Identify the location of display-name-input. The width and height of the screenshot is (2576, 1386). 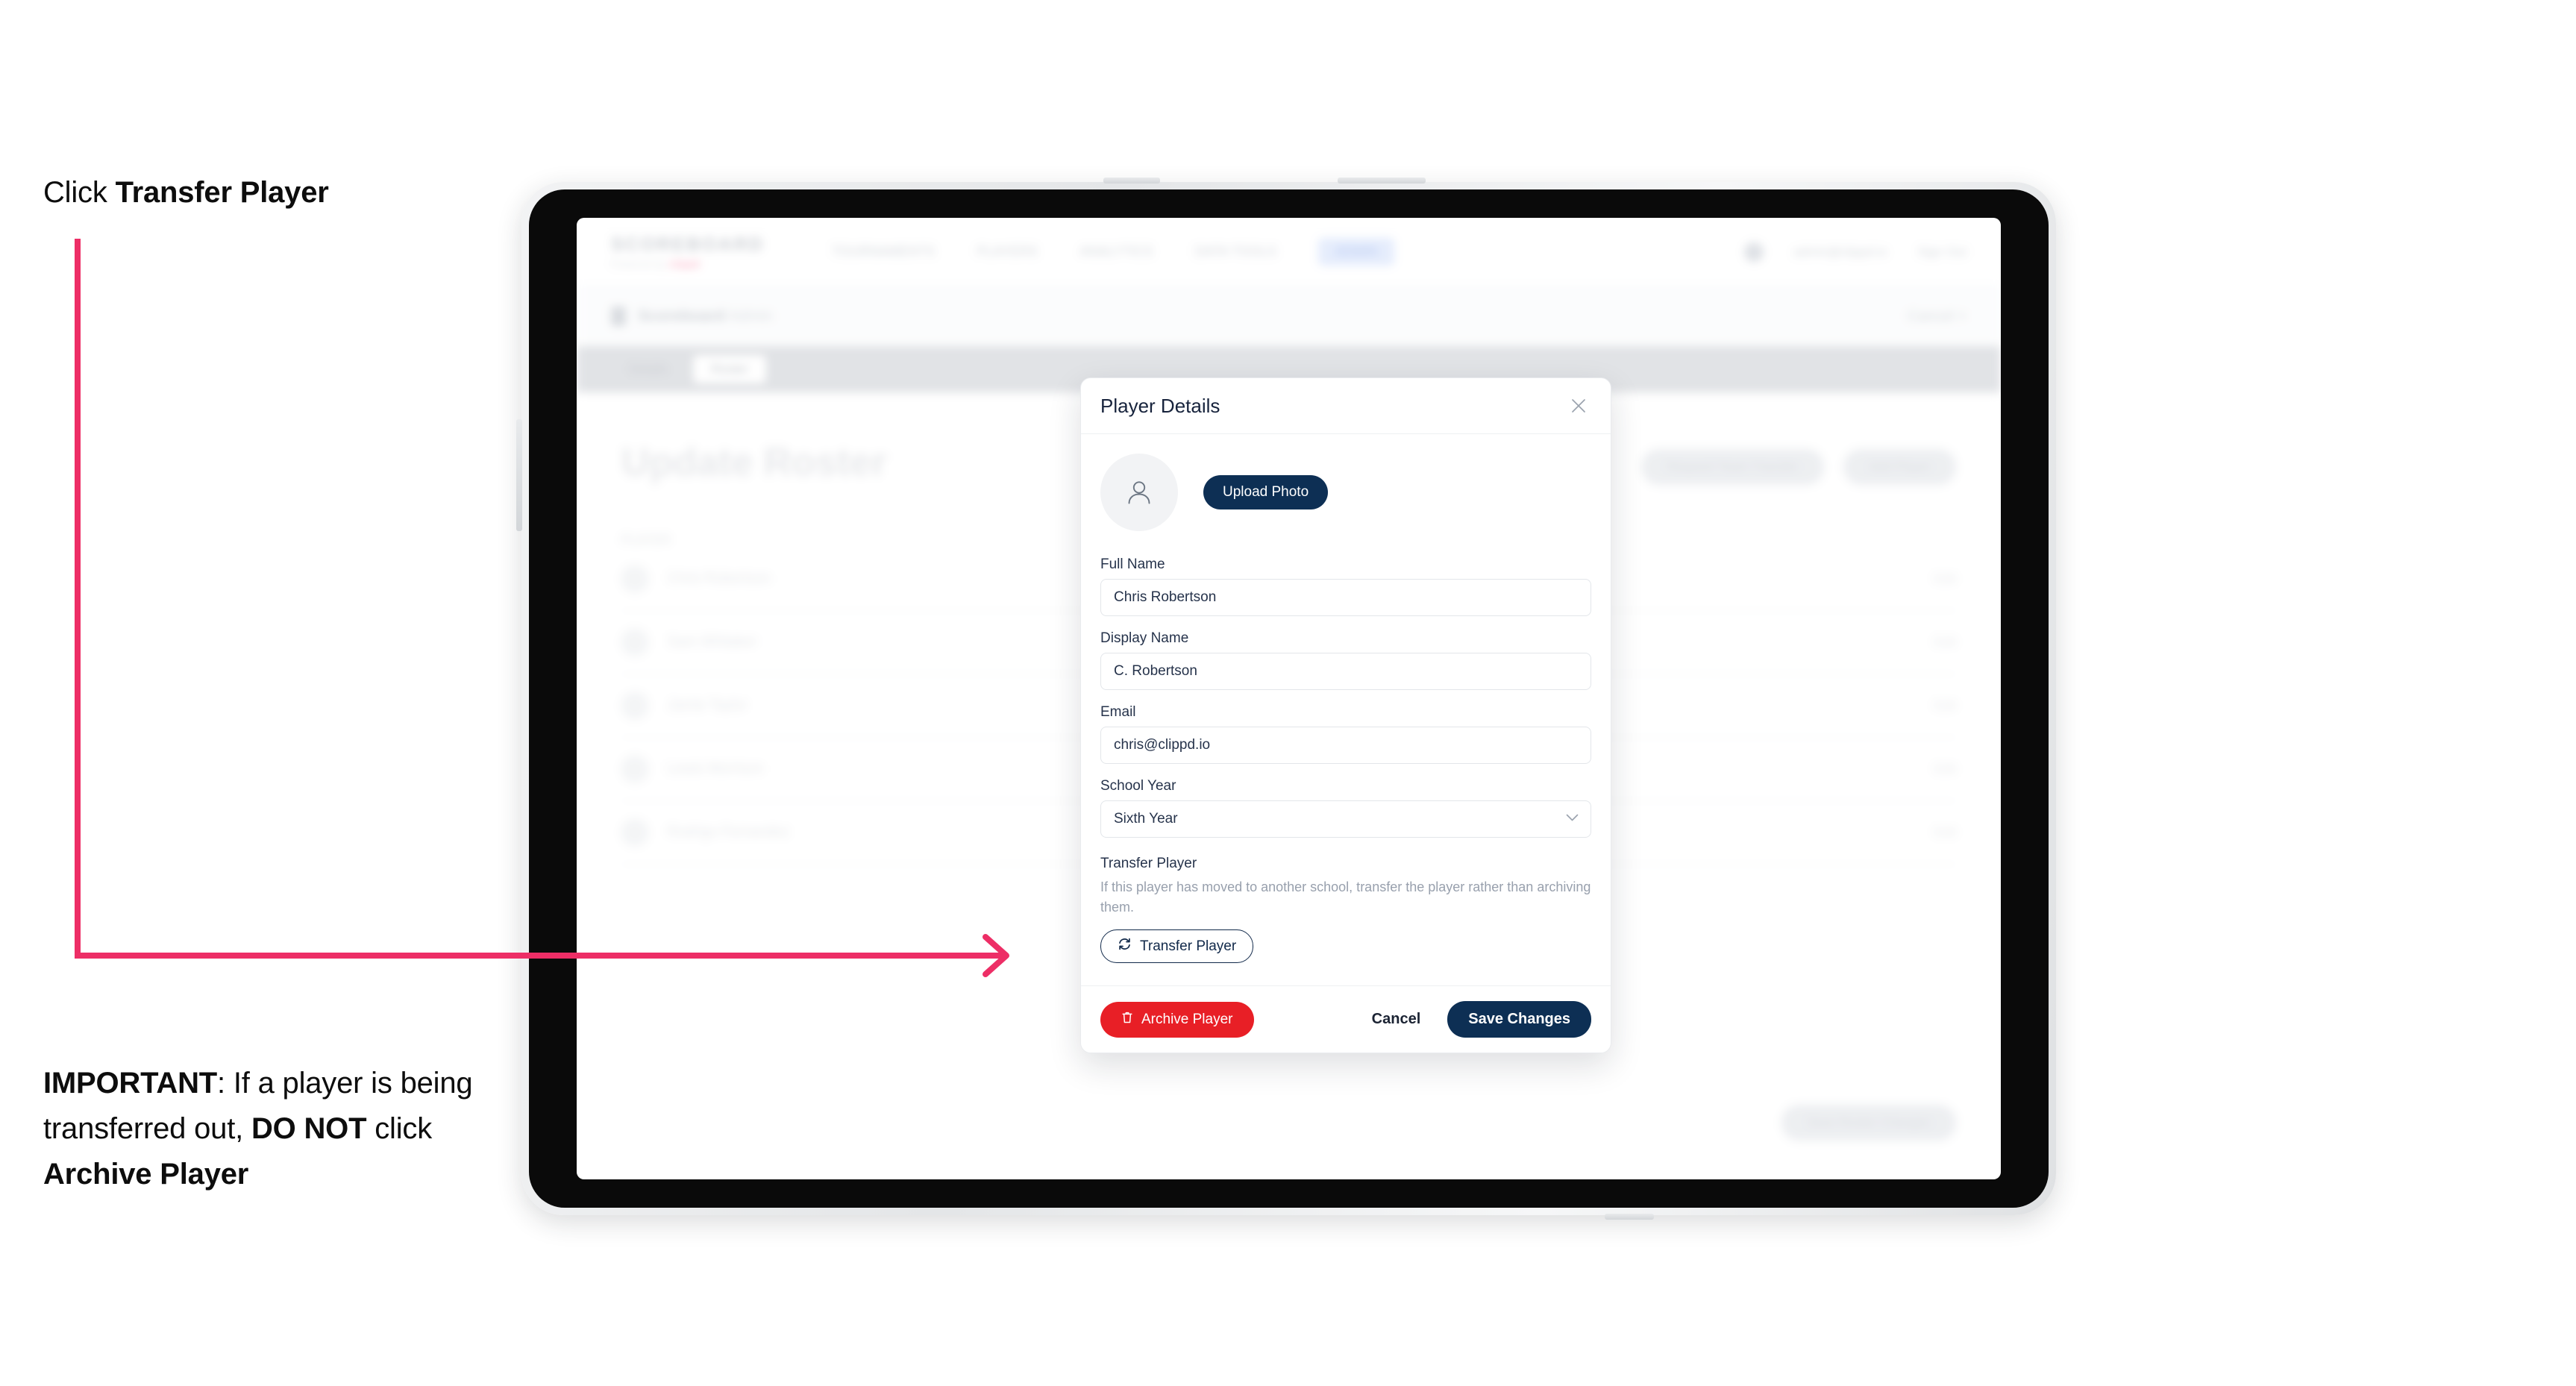
(1345, 671).